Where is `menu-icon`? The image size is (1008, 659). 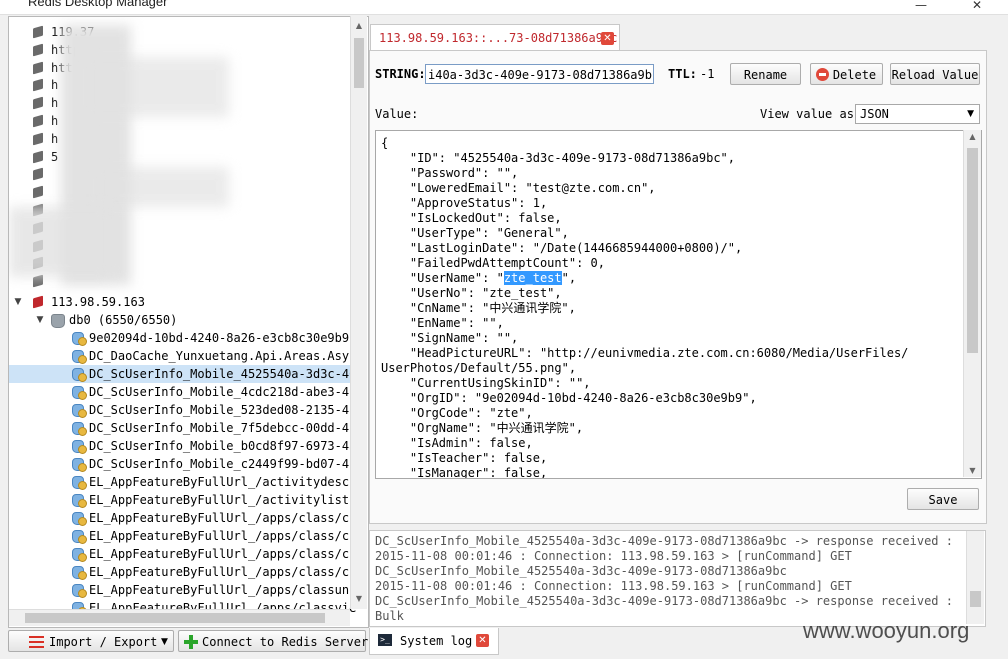
menu-icon is located at coordinates (36, 642).